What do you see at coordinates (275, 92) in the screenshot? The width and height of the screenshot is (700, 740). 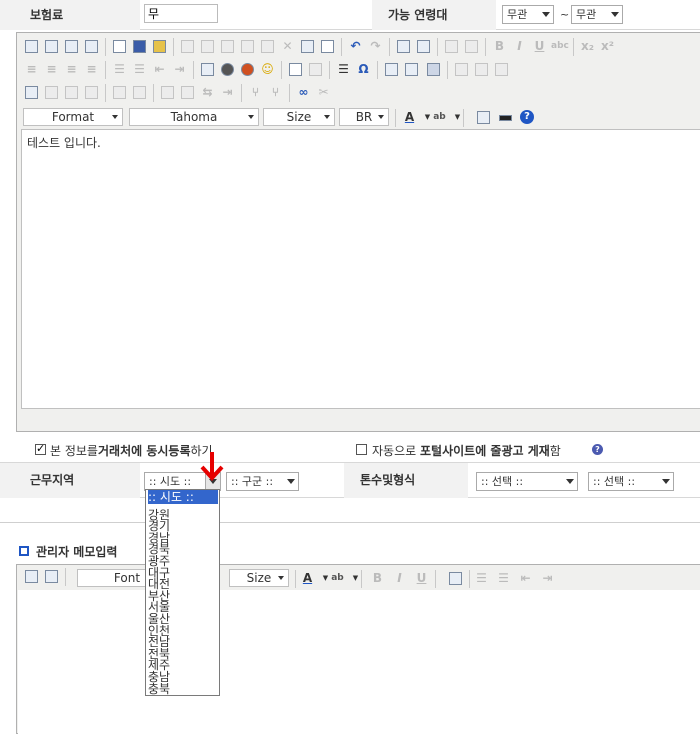 I see `cell-fork-icon: ⑂` at bounding box center [275, 92].